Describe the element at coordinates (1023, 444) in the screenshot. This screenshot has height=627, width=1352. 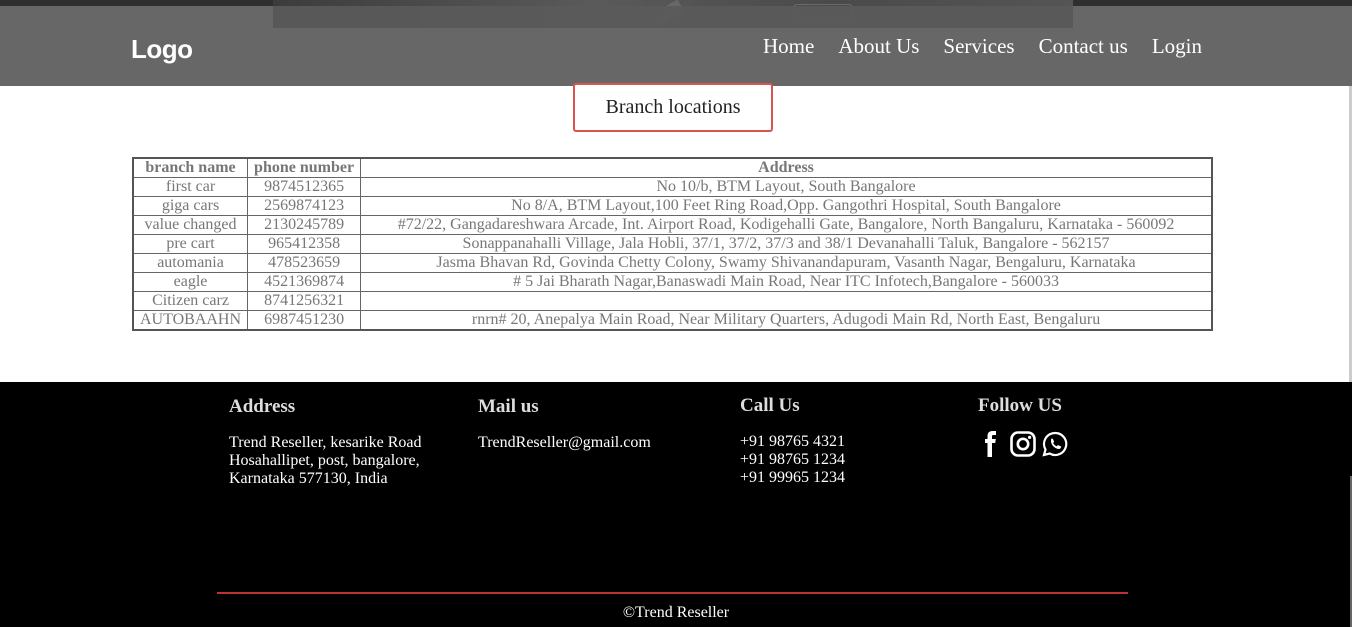
I see `instagram-icon` at that location.